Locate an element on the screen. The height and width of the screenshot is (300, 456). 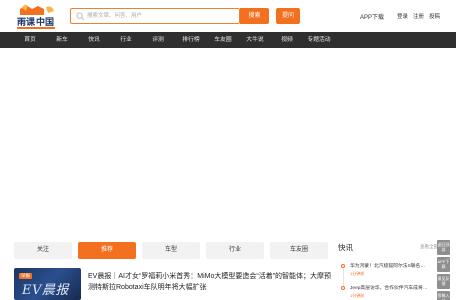
back-to-top-button: 返回顶部 is located at coordinates (443, 247).